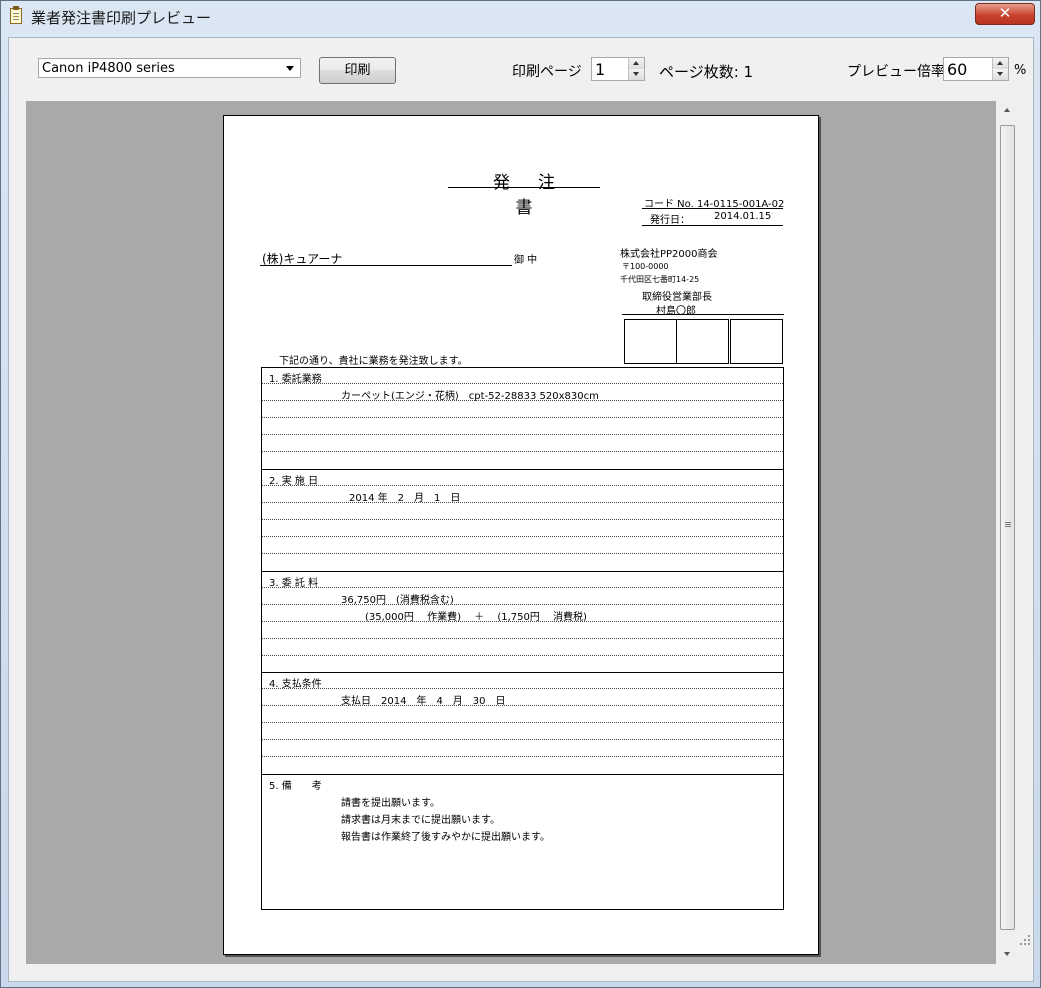 The width and height of the screenshot is (1041, 988). Describe the element at coordinates (538, 195) in the screenshot. I see `document-title: 発注書` at that location.